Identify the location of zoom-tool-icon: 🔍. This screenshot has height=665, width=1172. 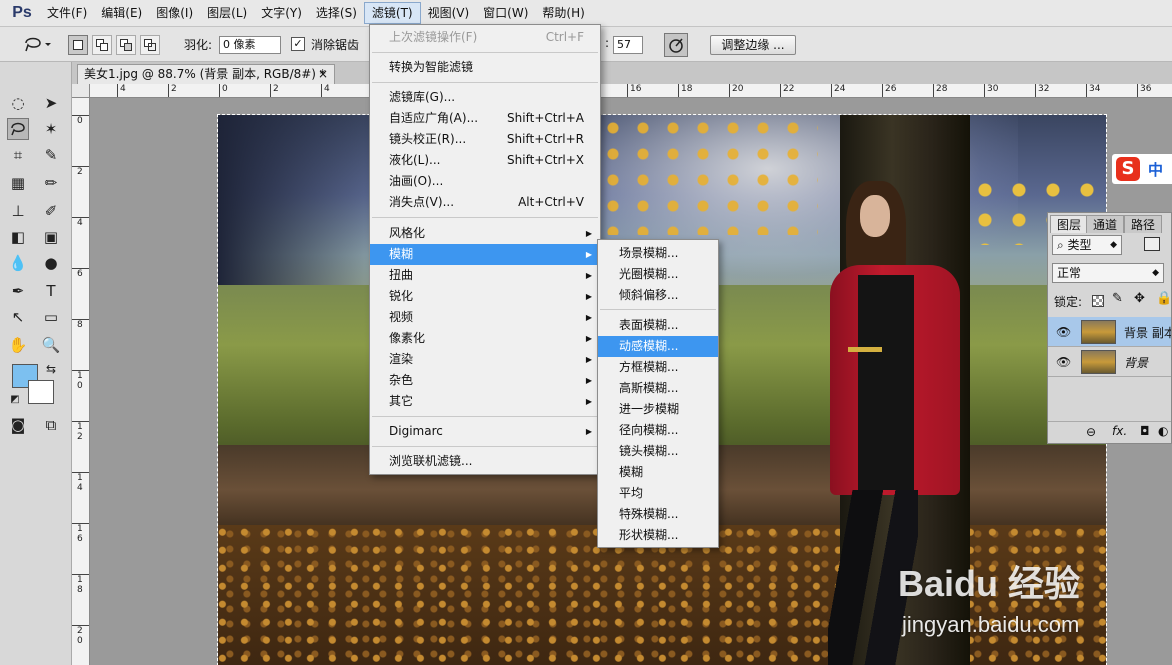
(51, 345).